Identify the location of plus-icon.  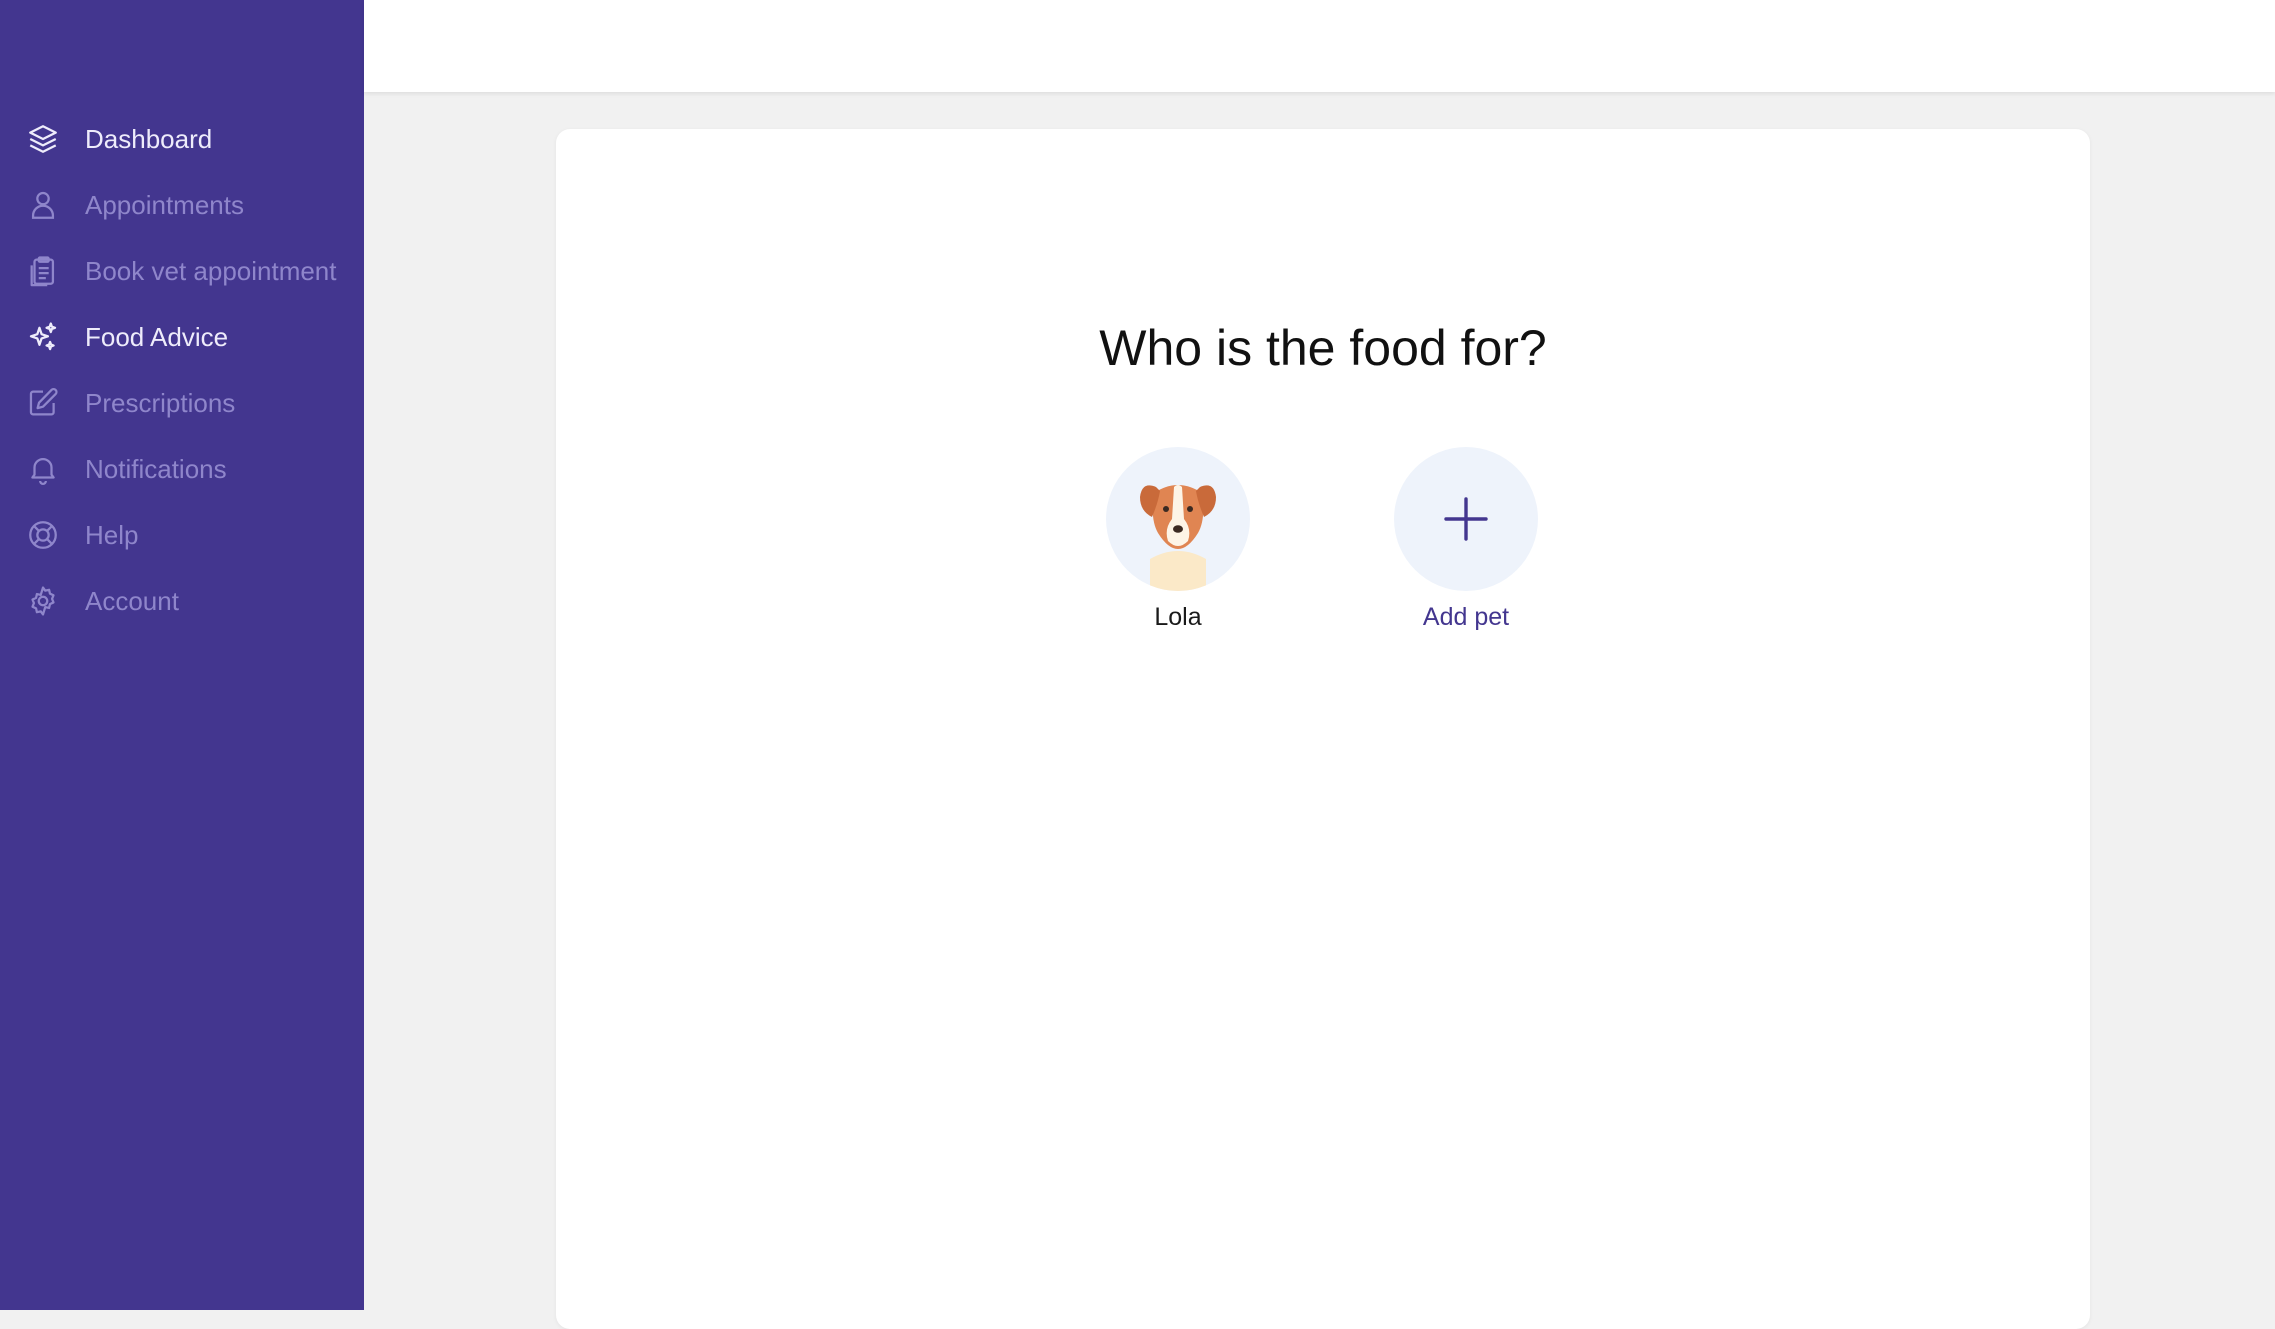
(1466, 519).